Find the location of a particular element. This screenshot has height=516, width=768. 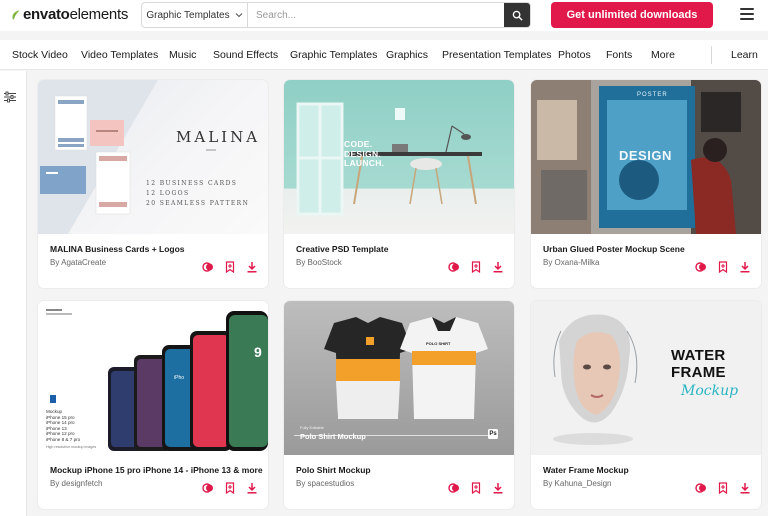

water-portrait-artwork is located at coordinates (595, 379).